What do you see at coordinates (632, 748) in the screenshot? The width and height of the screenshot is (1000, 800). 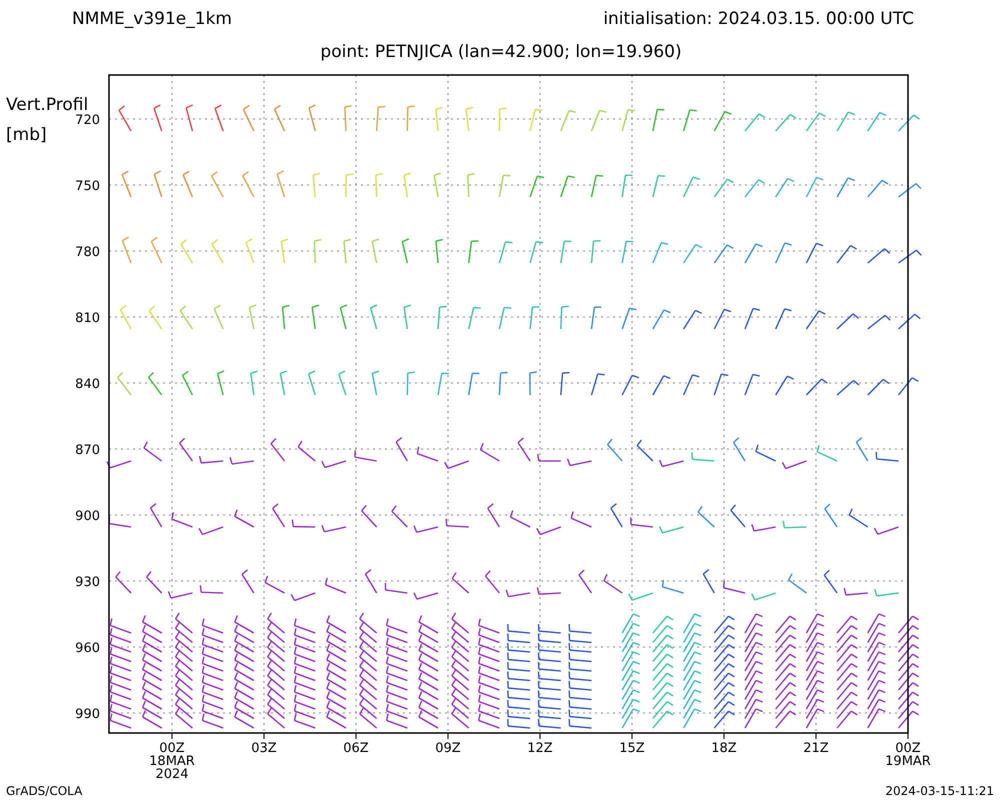 I see `x-tick-label: 15Z` at bounding box center [632, 748].